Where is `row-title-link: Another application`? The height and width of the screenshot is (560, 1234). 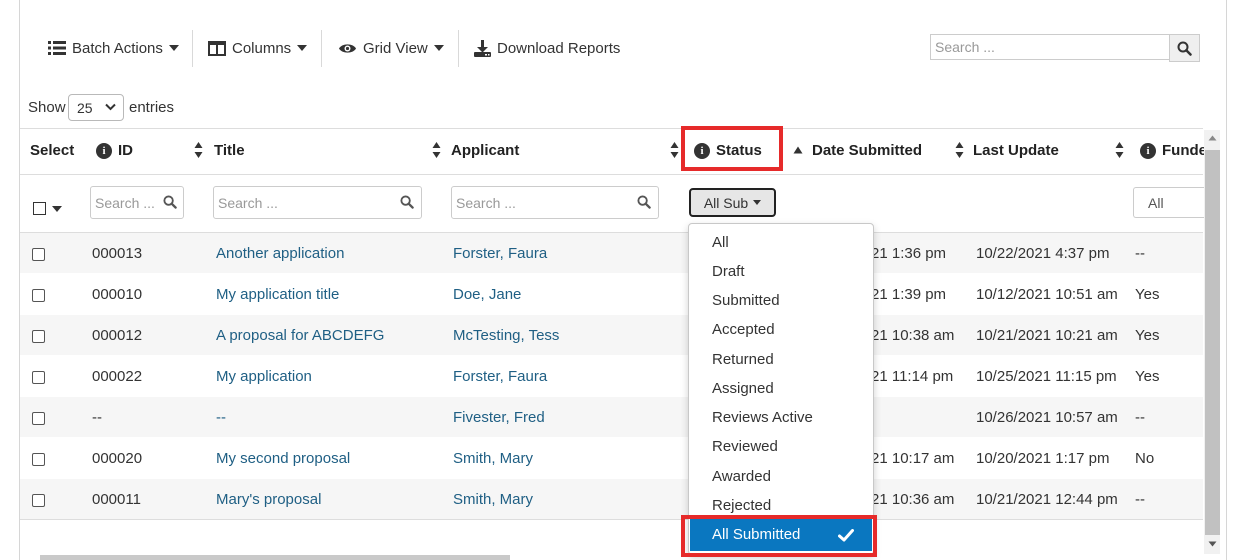
row-title-link: Another application is located at coordinates (280, 253).